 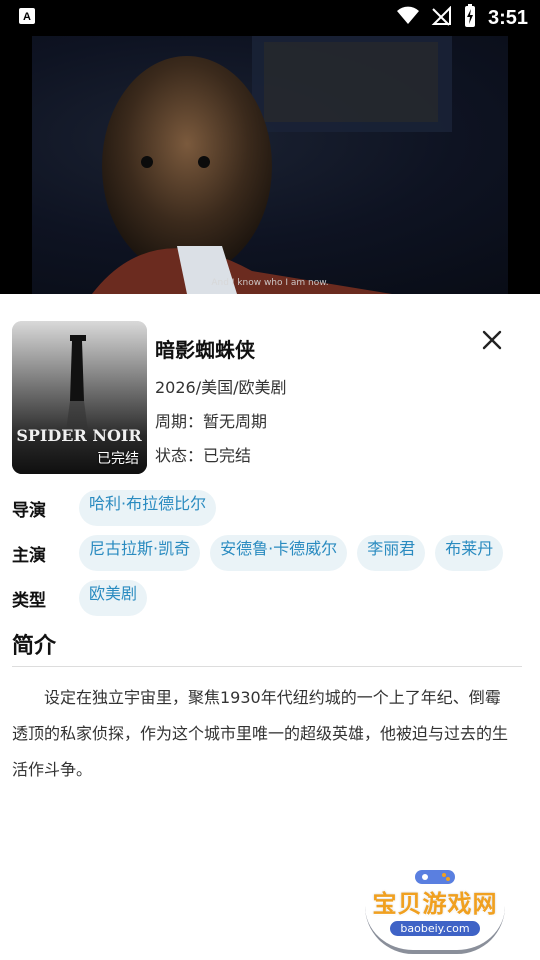 What do you see at coordinates (469, 553) in the screenshot?
I see `cast-chip: 布莱丹` at bounding box center [469, 553].